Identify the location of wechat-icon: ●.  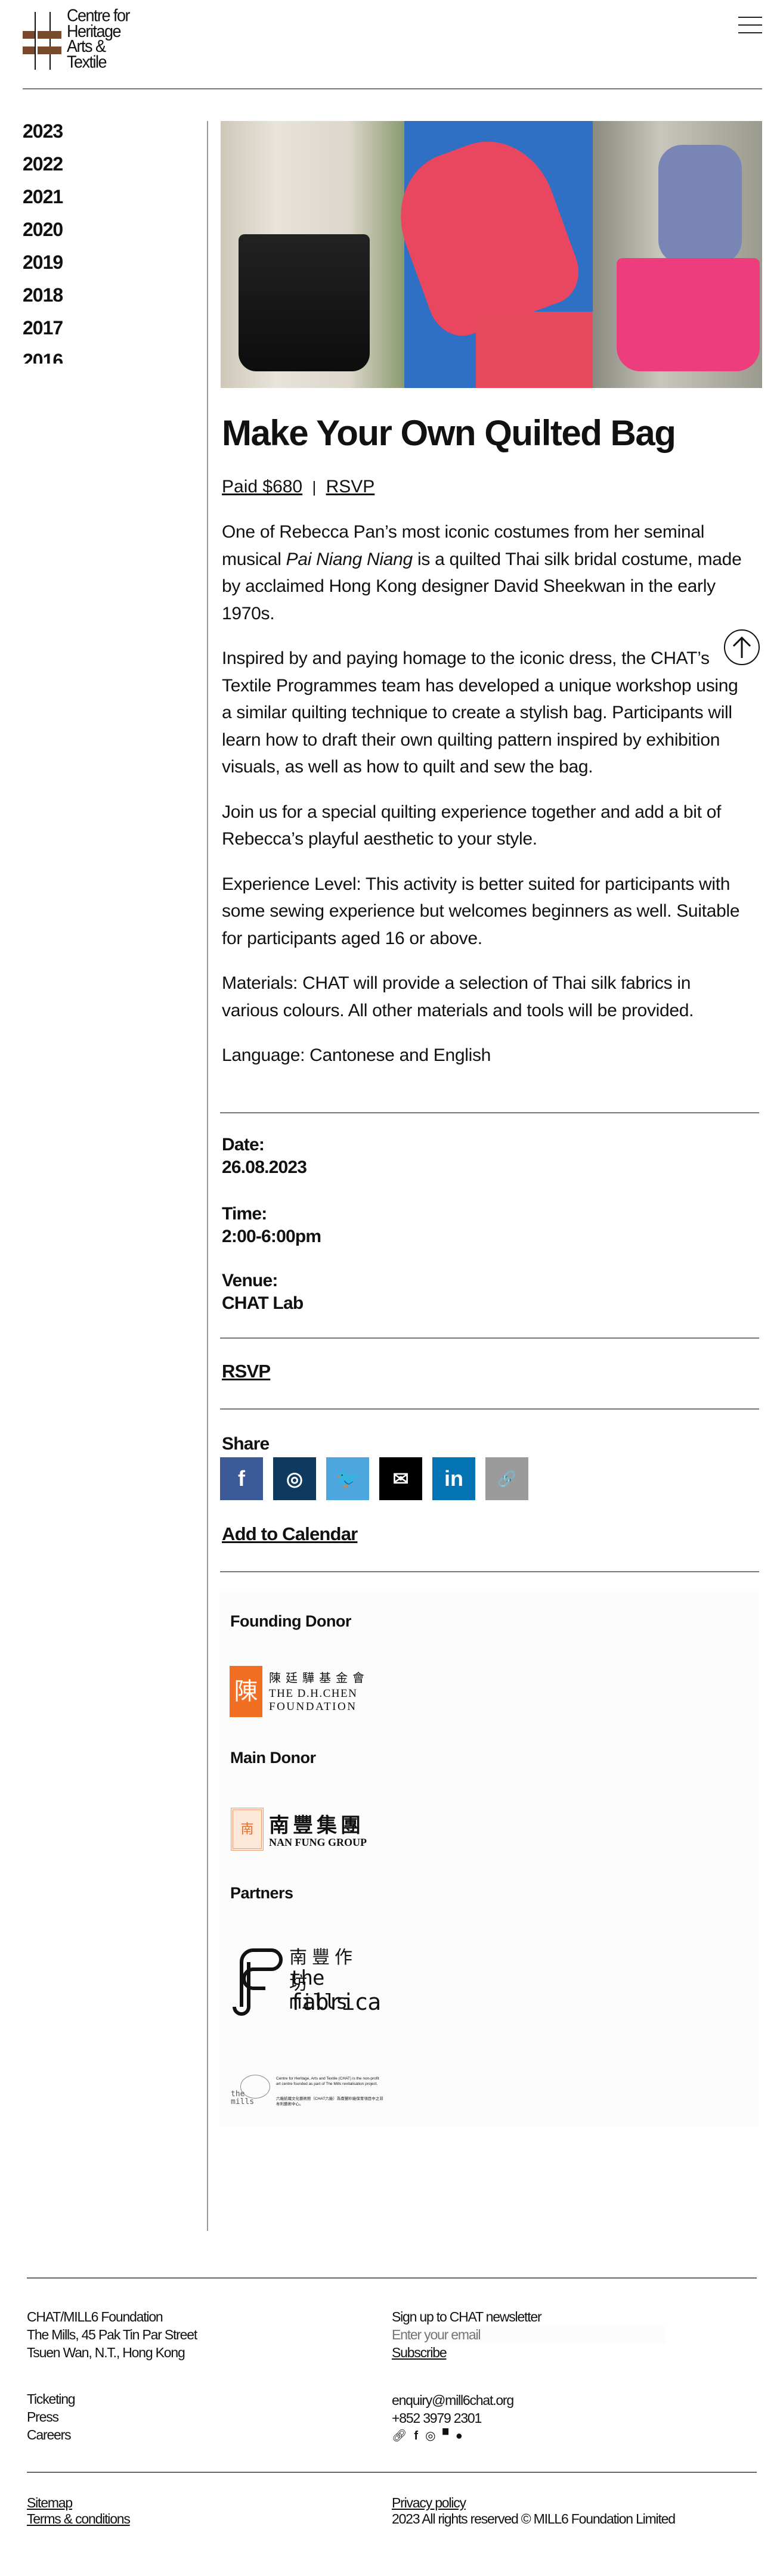
(459, 2436).